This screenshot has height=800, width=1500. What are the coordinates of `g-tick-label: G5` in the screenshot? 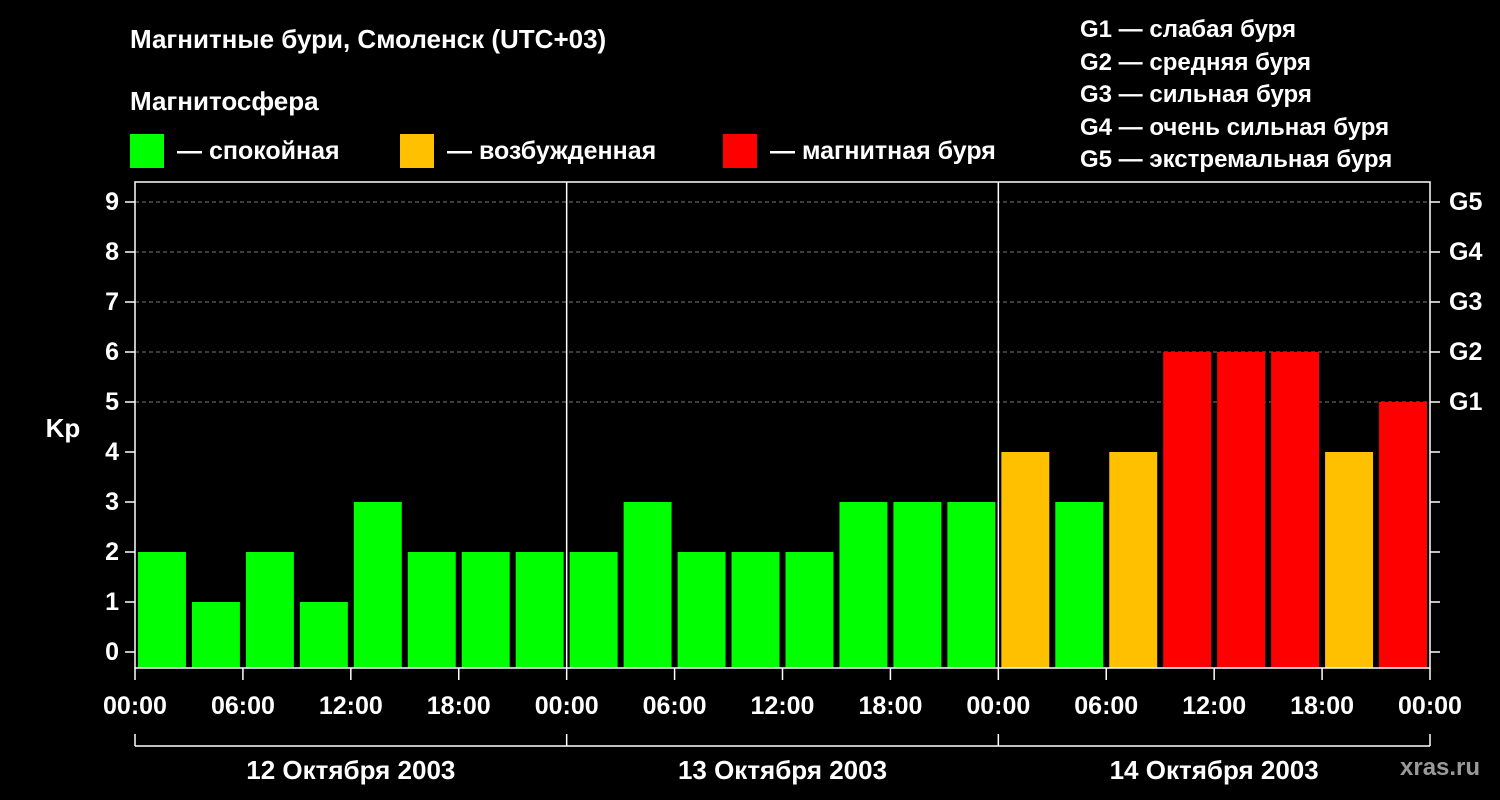 It's located at (1465, 202).